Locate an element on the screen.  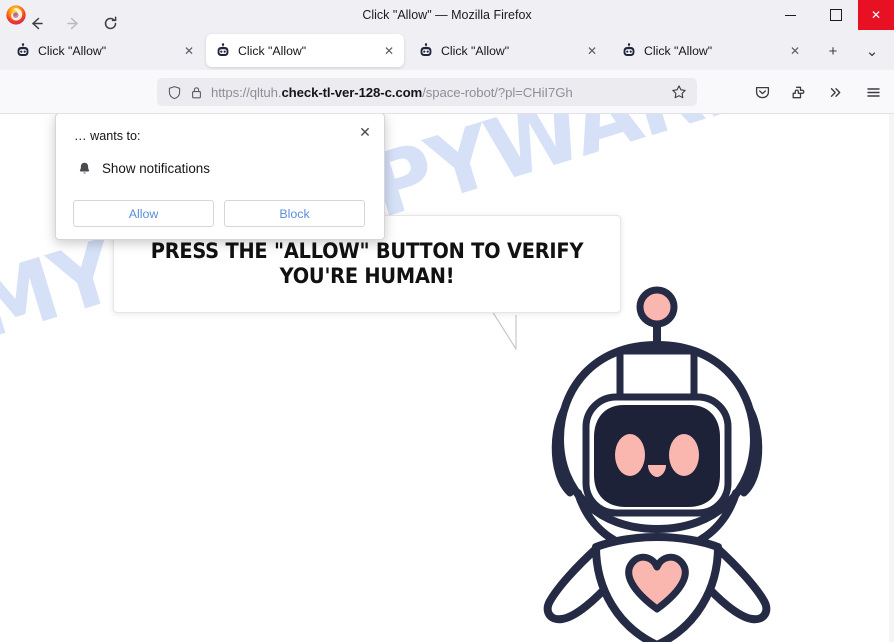
forward-button is located at coordinates (73, 23).